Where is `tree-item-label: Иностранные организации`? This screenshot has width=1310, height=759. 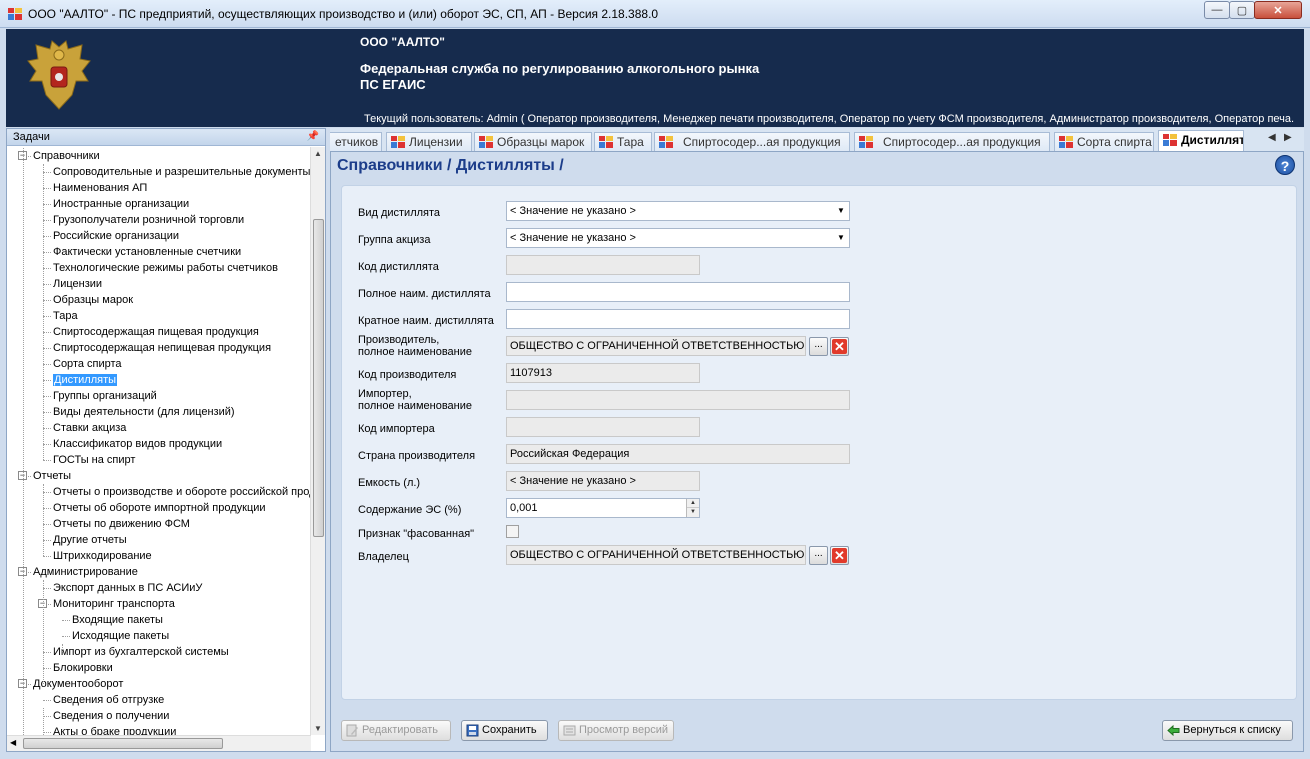 tree-item-label: Иностранные организации is located at coordinates (121, 204).